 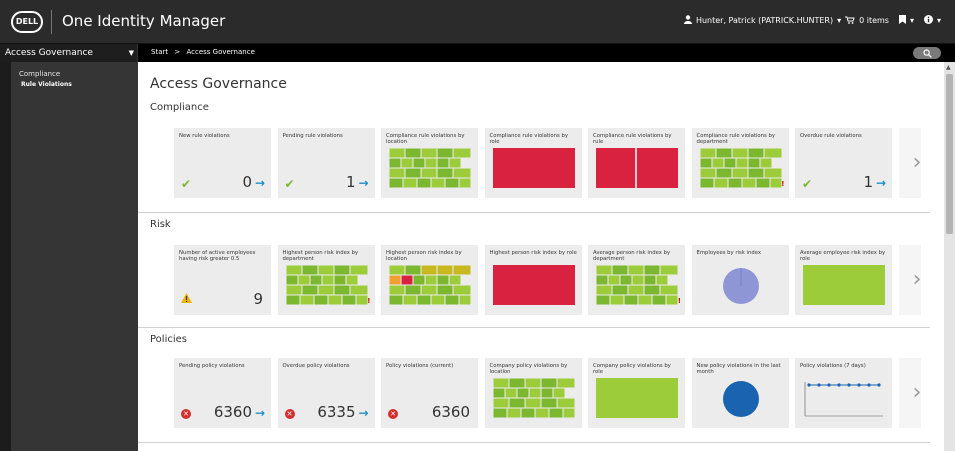 What do you see at coordinates (850, 21) in the screenshot?
I see `cart-icon` at bounding box center [850, 21].